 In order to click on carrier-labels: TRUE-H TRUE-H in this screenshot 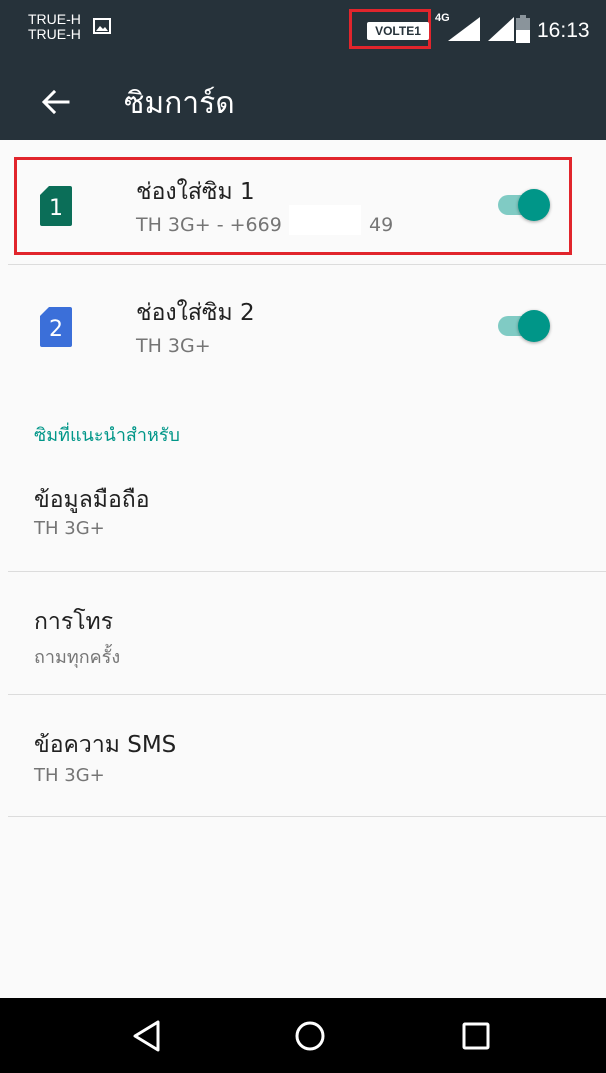, I will do `click(54, 27)`.